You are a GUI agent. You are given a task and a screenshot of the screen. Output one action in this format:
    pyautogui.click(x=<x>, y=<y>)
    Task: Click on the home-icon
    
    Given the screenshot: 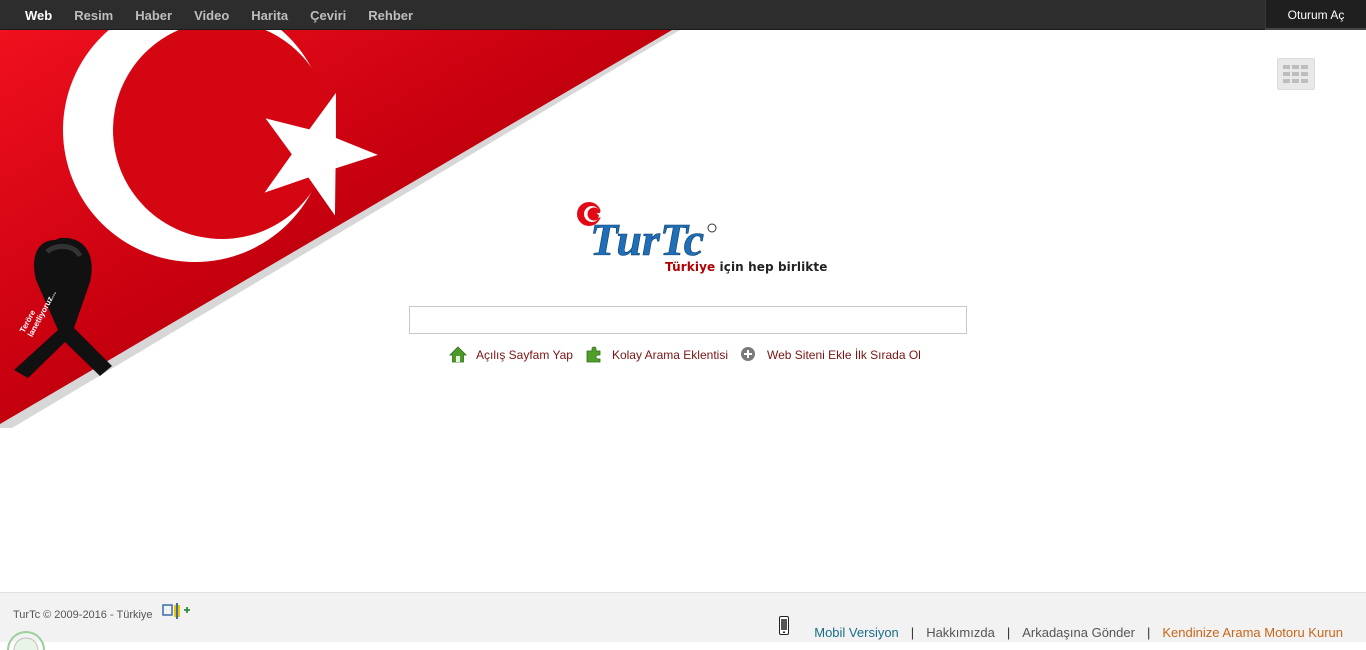 What is the action you would take?
    pyautogui.click(x=458, y=354)
    